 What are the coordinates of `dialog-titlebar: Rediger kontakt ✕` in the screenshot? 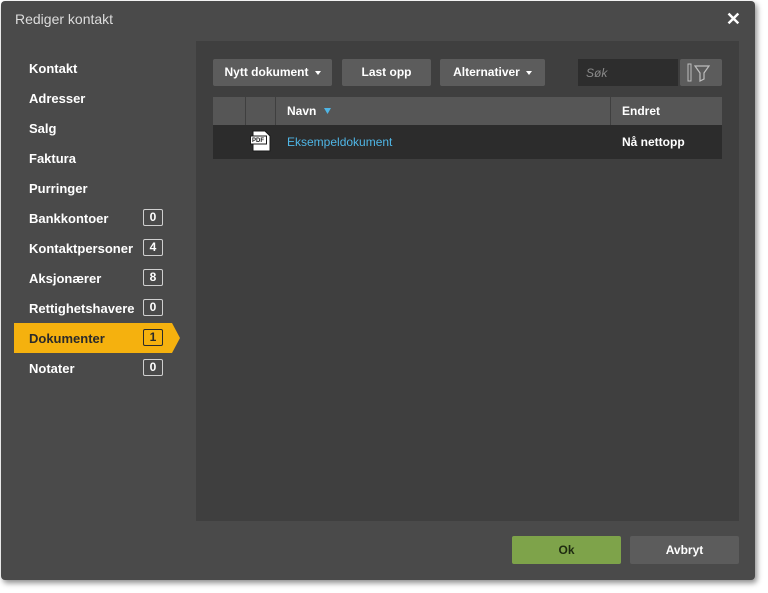 It's located at (378, 20).